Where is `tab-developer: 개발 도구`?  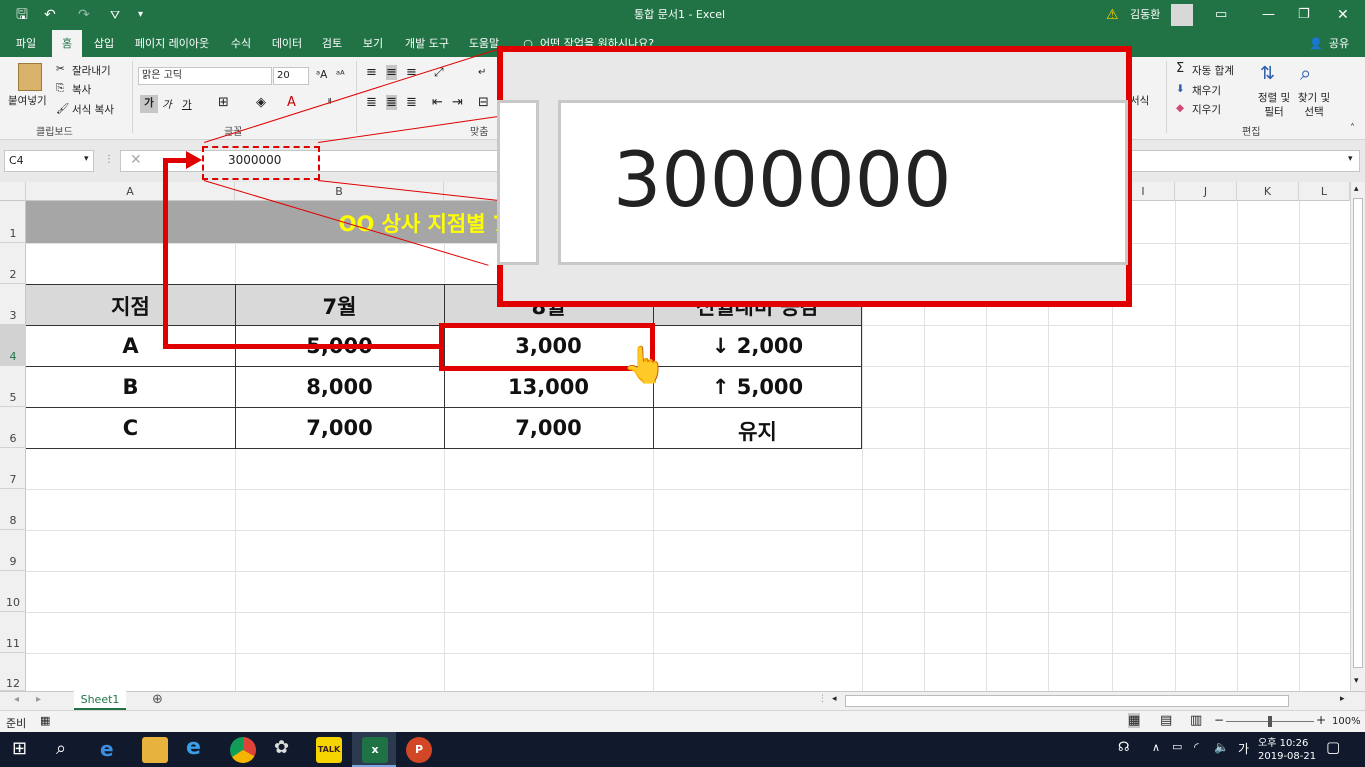 tab-developer: 개발 도구 is located at coordinates (427, 43).